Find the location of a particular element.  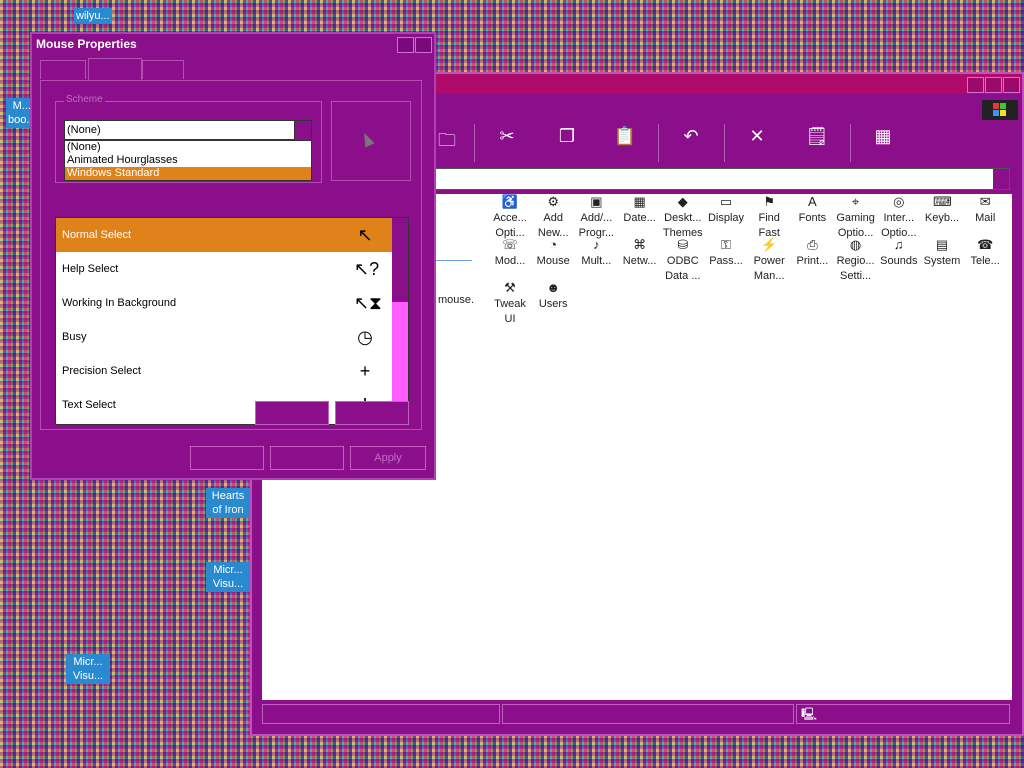

dialog-title: Mouse Properties is located at coordinates (233, 44).